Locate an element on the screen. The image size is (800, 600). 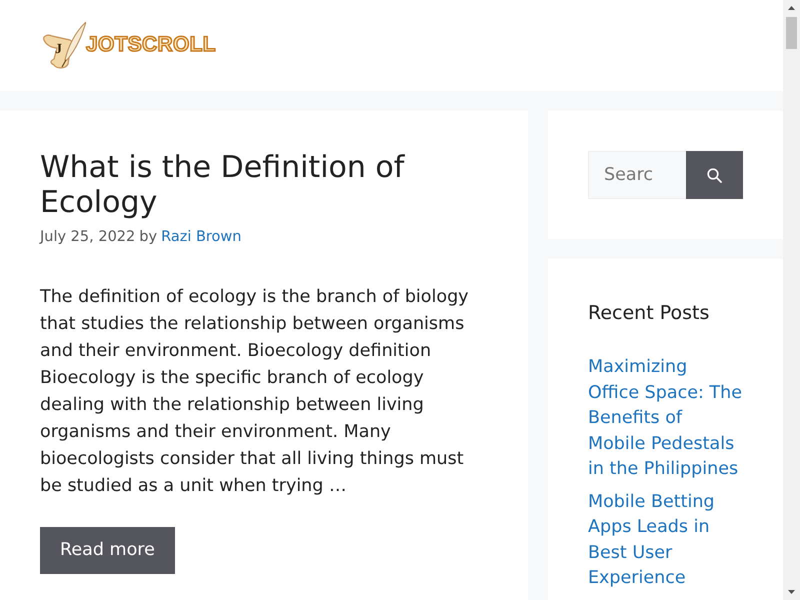
widget-heading: Recent Posts is located at coordinates (649, 313).